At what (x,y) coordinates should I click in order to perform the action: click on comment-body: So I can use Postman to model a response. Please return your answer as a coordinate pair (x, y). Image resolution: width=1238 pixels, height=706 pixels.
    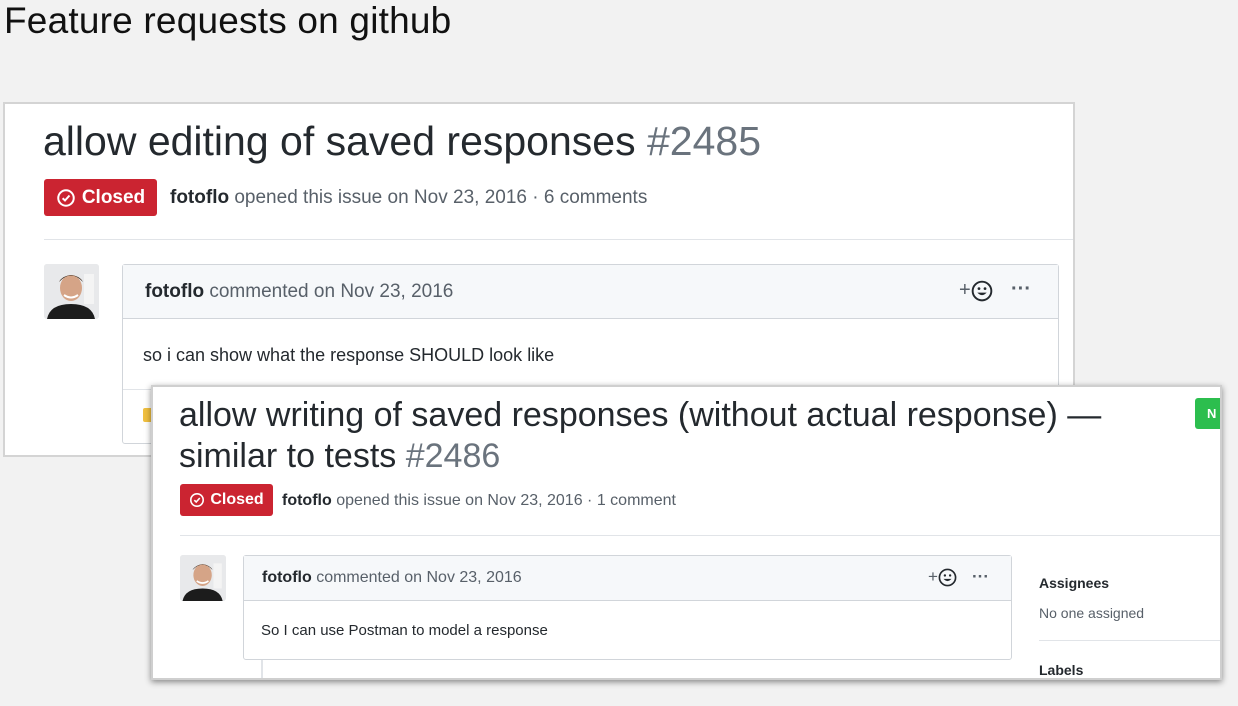
    Looking at the image, I should click on (404, 630).